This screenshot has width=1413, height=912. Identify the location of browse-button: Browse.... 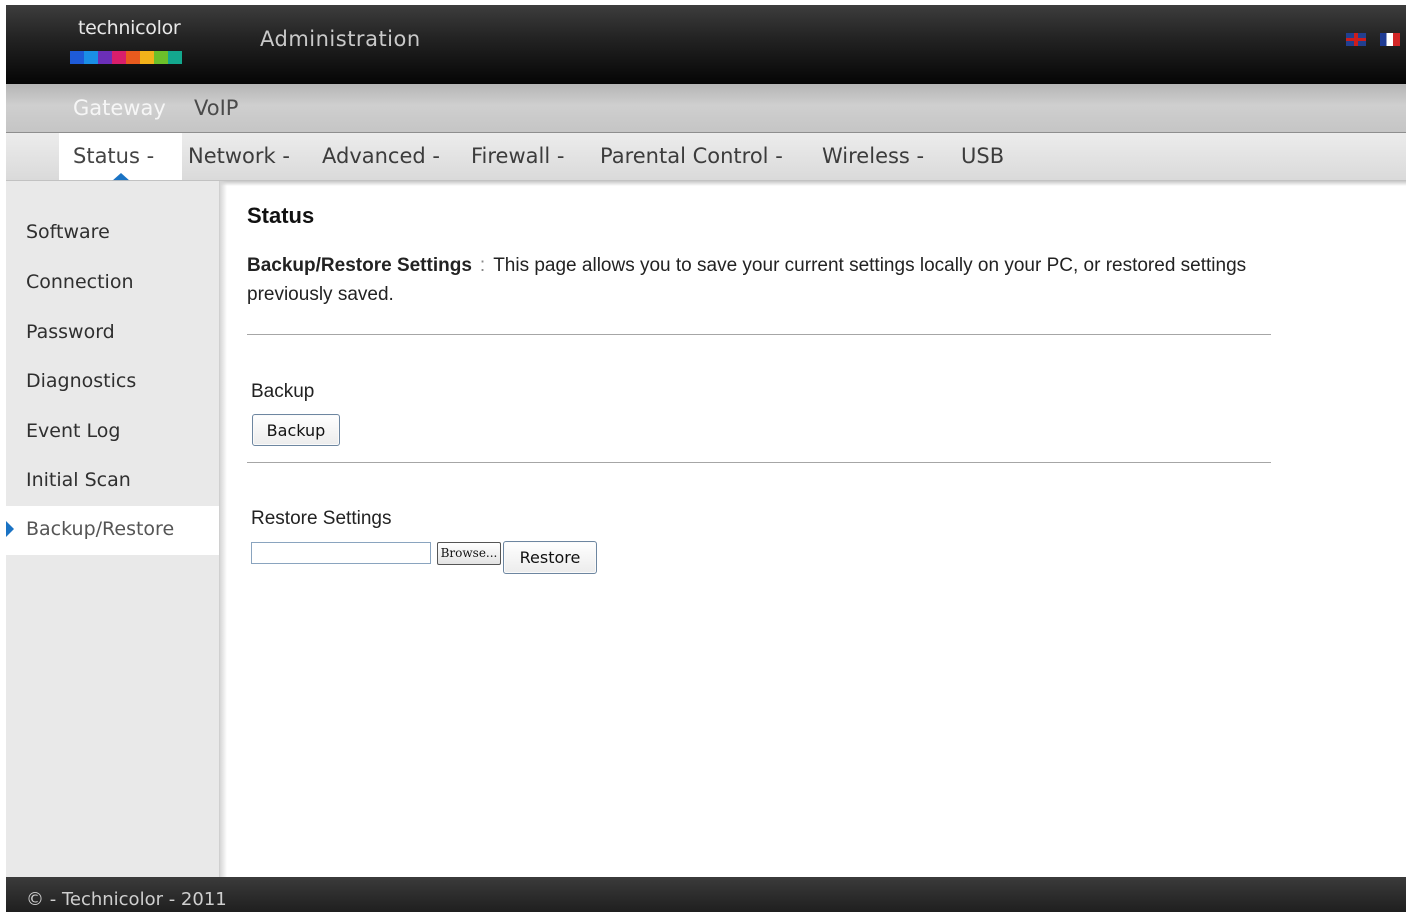
(469, 553).